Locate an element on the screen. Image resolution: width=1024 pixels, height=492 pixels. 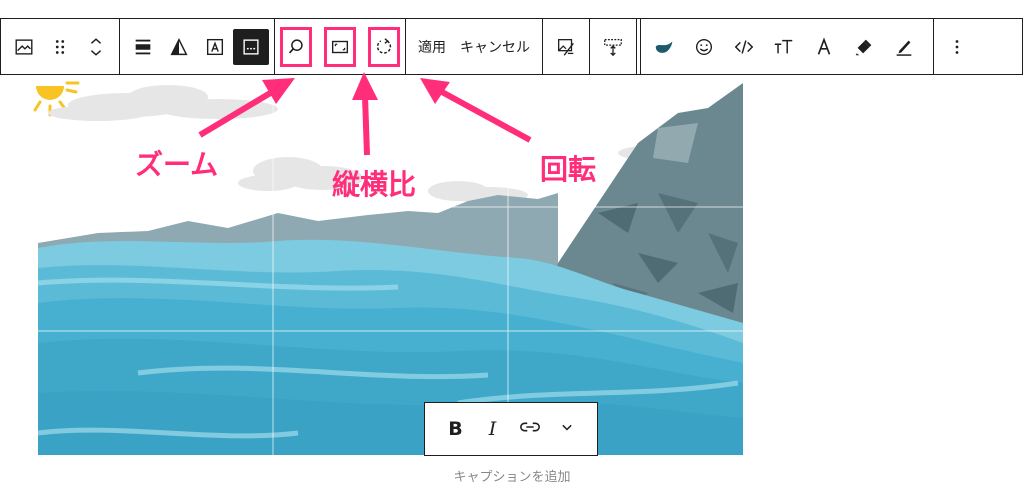
more-formats-button is located at coordinates (567, 429).